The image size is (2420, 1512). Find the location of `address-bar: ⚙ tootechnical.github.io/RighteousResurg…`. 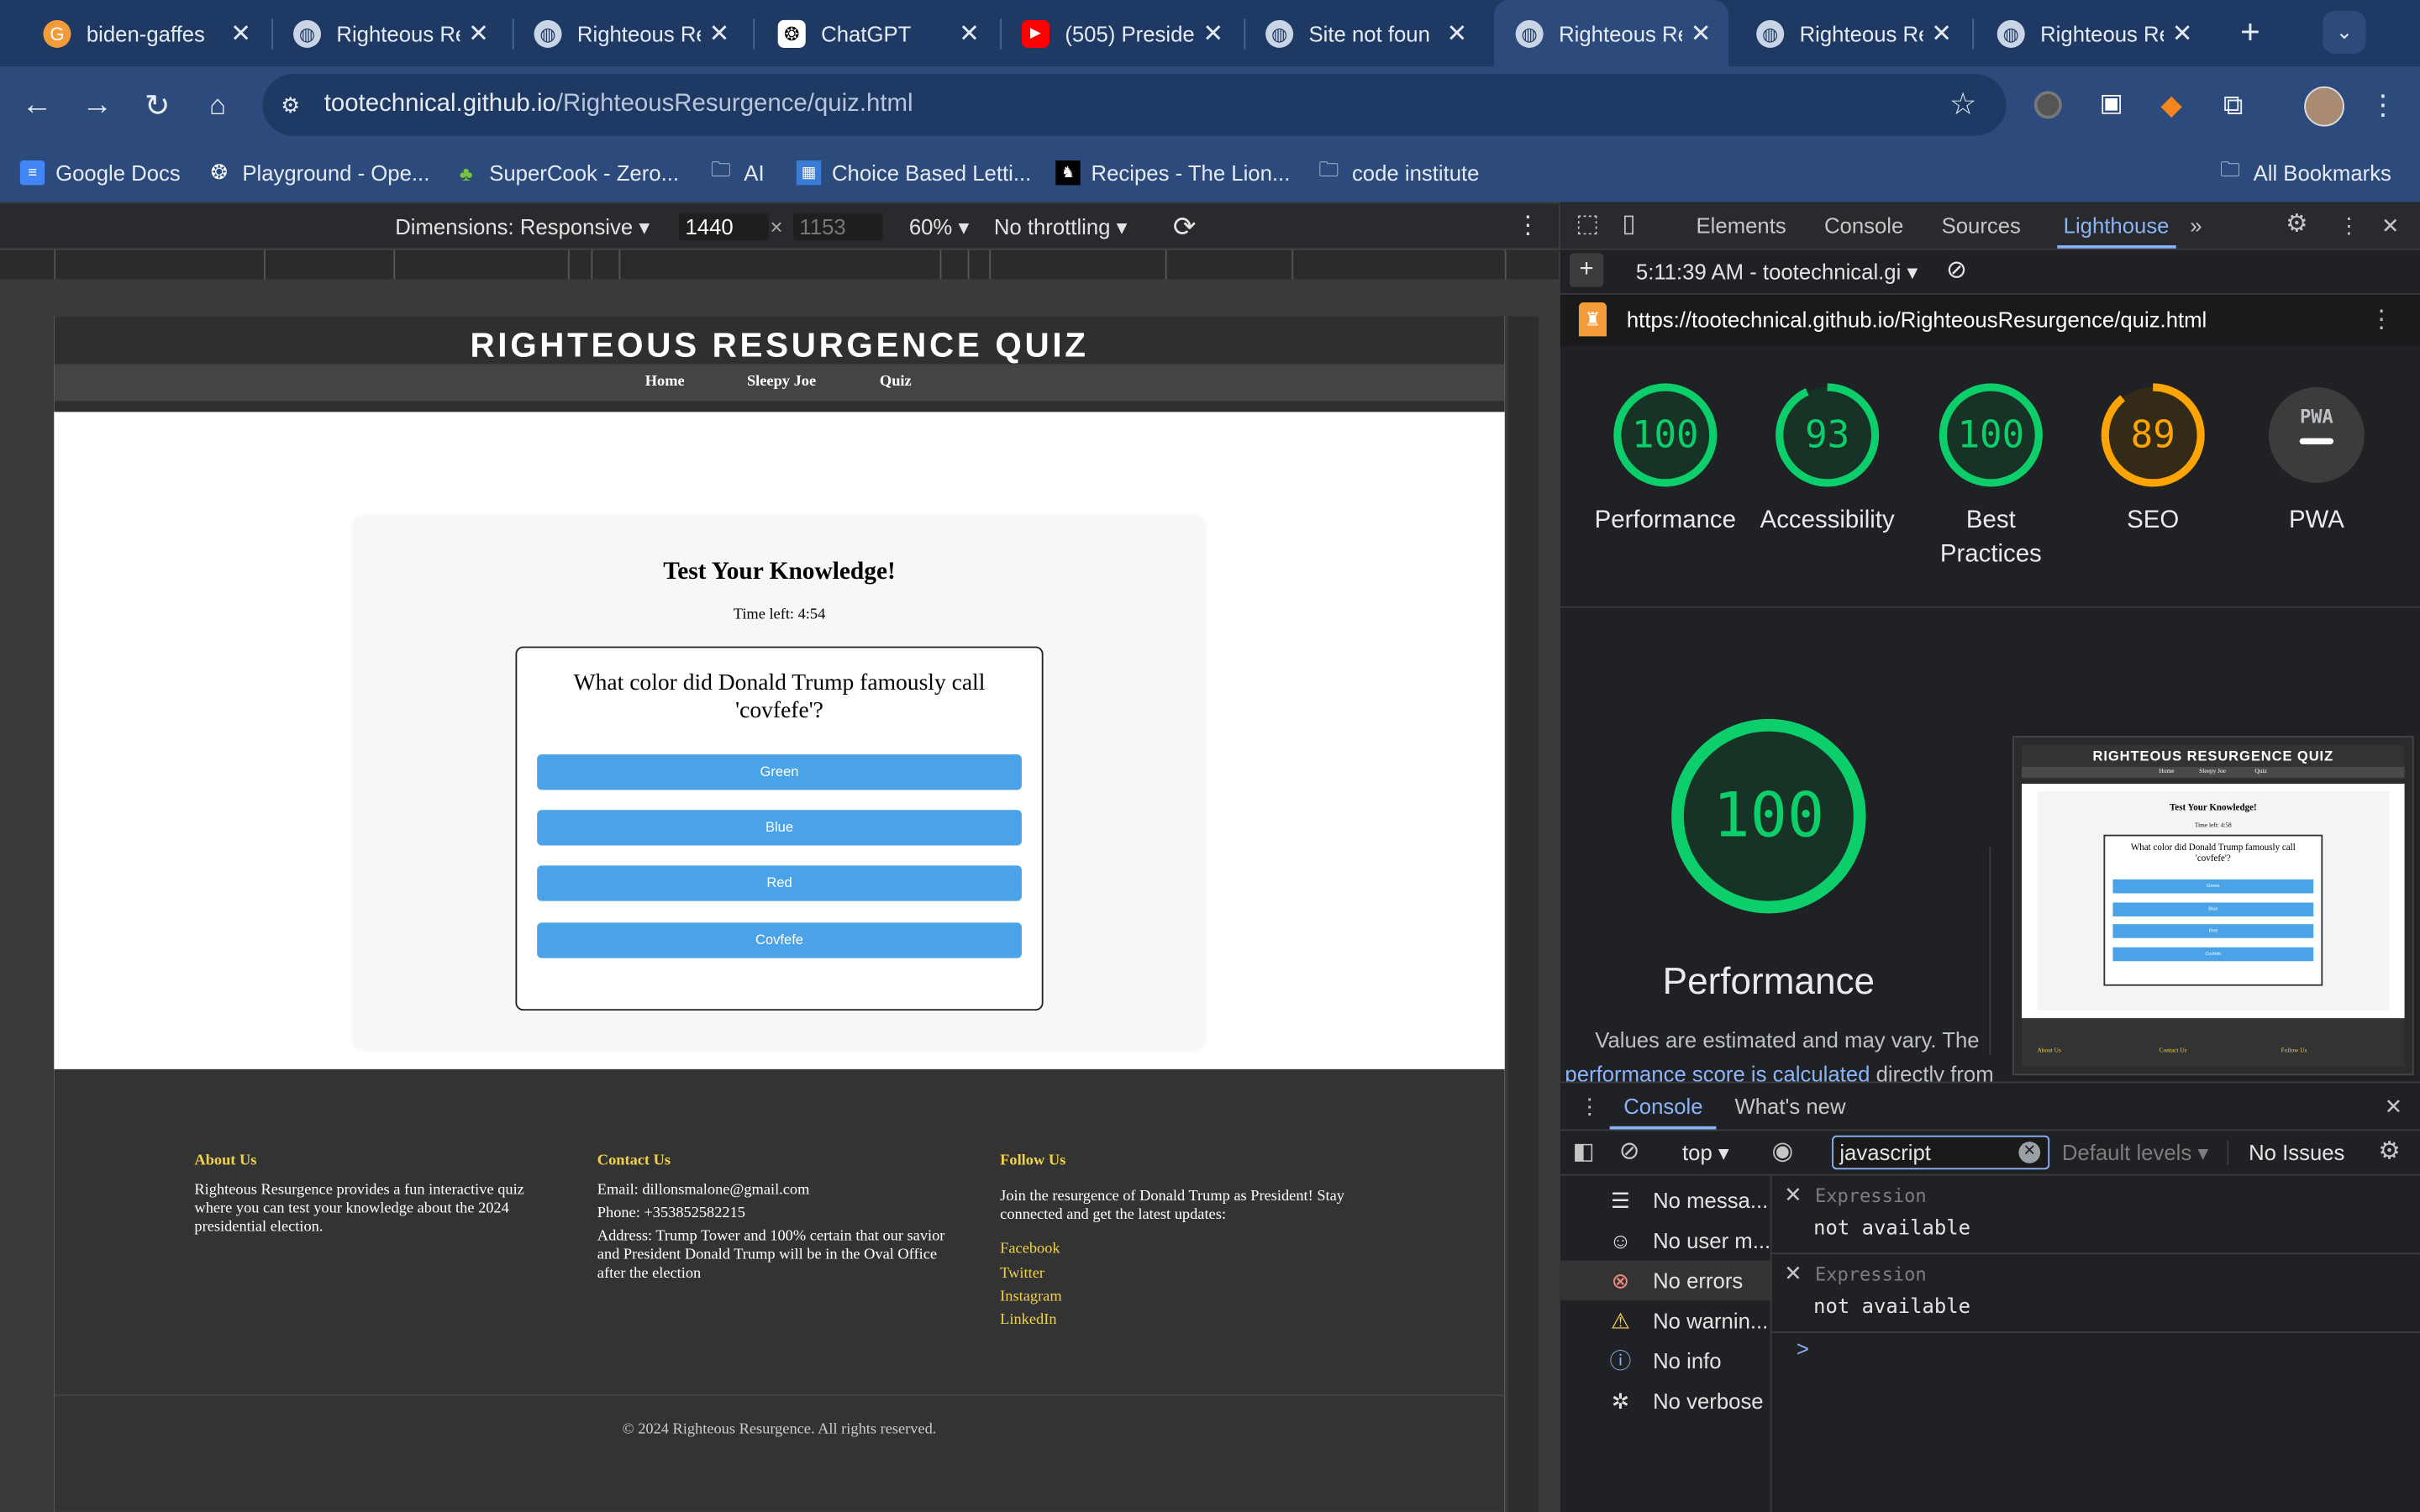

address-bar: ⚙ tootechnical.github.io/RighteousResurg… is located at coordinates (1134, 105).